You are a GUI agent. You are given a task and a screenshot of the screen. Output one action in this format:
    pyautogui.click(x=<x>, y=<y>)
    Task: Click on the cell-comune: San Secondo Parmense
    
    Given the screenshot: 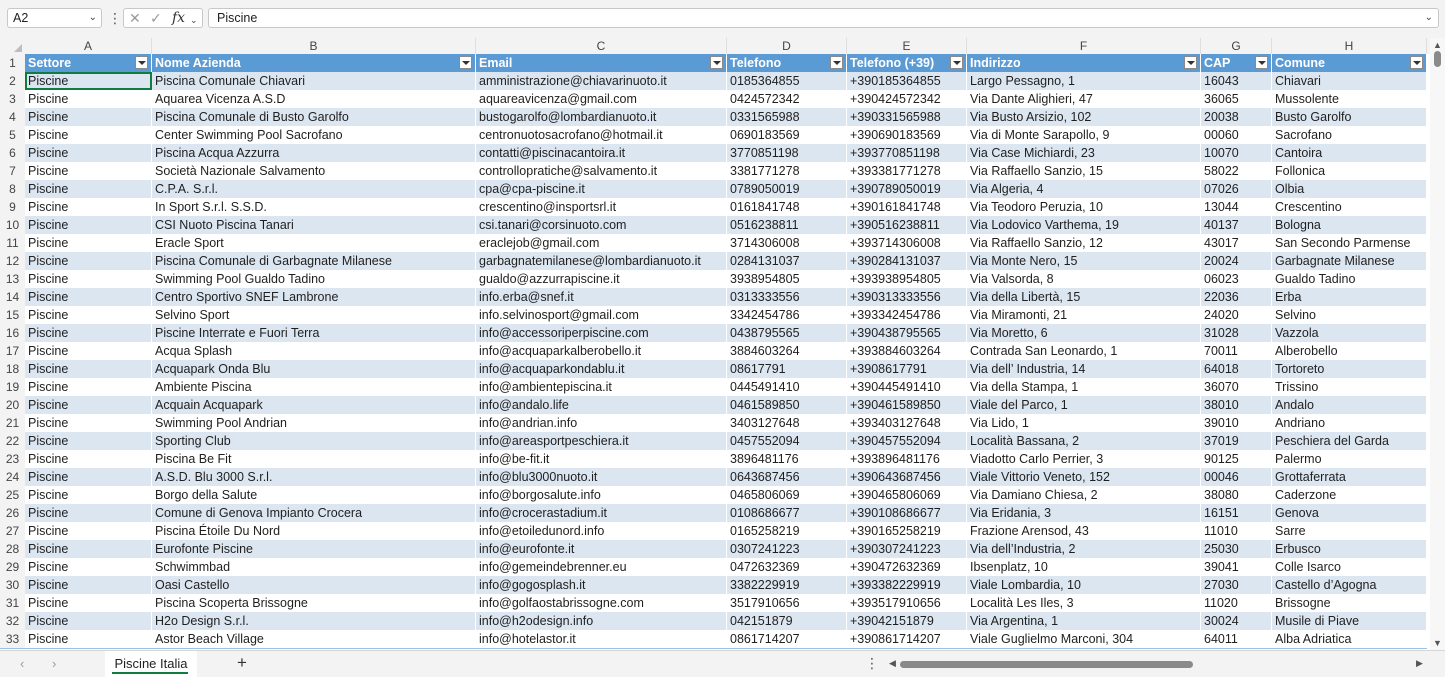 What is the action you would take?
    pyautogui.click(x=1349, y=243)
    